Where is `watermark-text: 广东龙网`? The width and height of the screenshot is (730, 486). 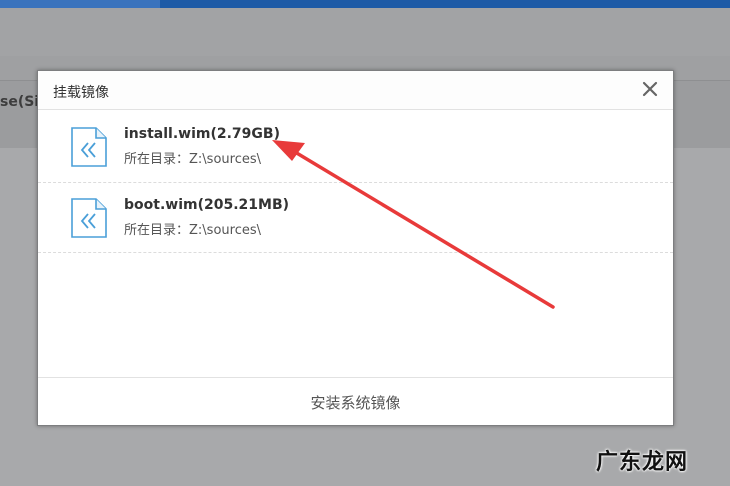
watermark-text: 广东龙网 is located at coordinates (642, 462).